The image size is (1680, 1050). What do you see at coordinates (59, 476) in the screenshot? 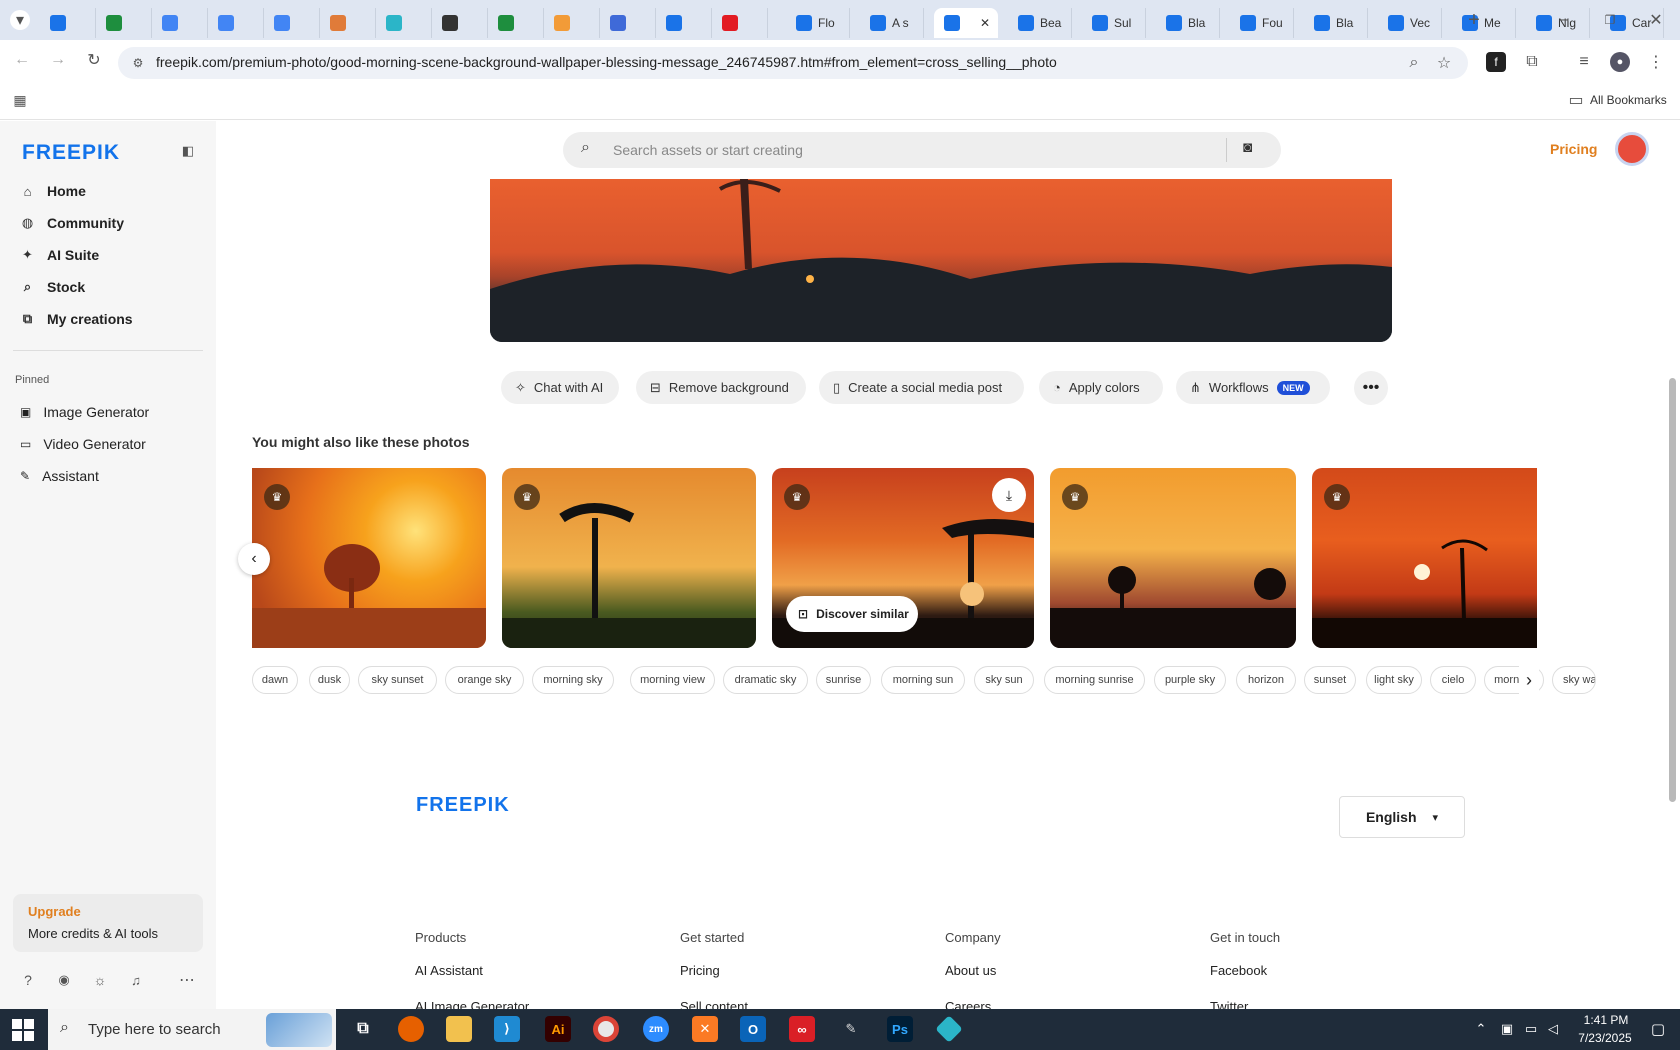
I see `sidebar-item-assistant: ✎ Assistant` at bounding box center [59, 476].